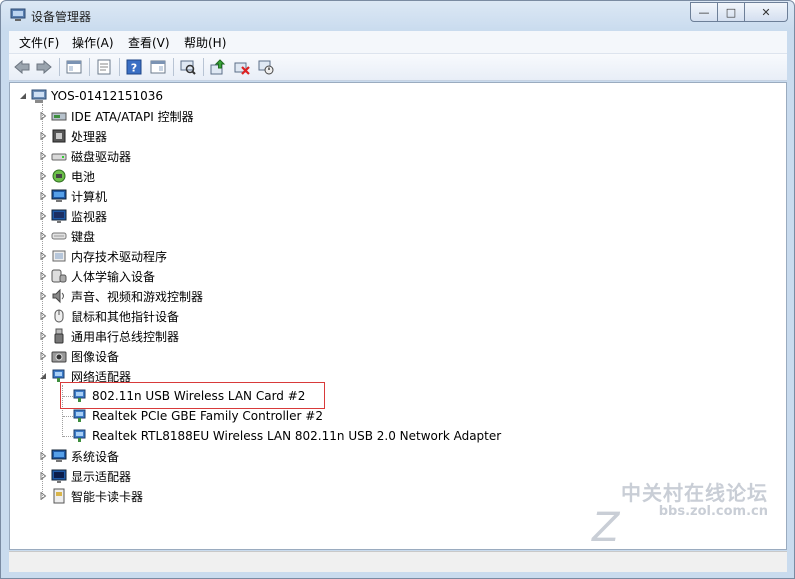 The height and width of the screenshot is (579, 795). What do you see at coordinates (59, 476) in the screenshot?
I see `display-adapter-icon` at bounding box center [59, 476].